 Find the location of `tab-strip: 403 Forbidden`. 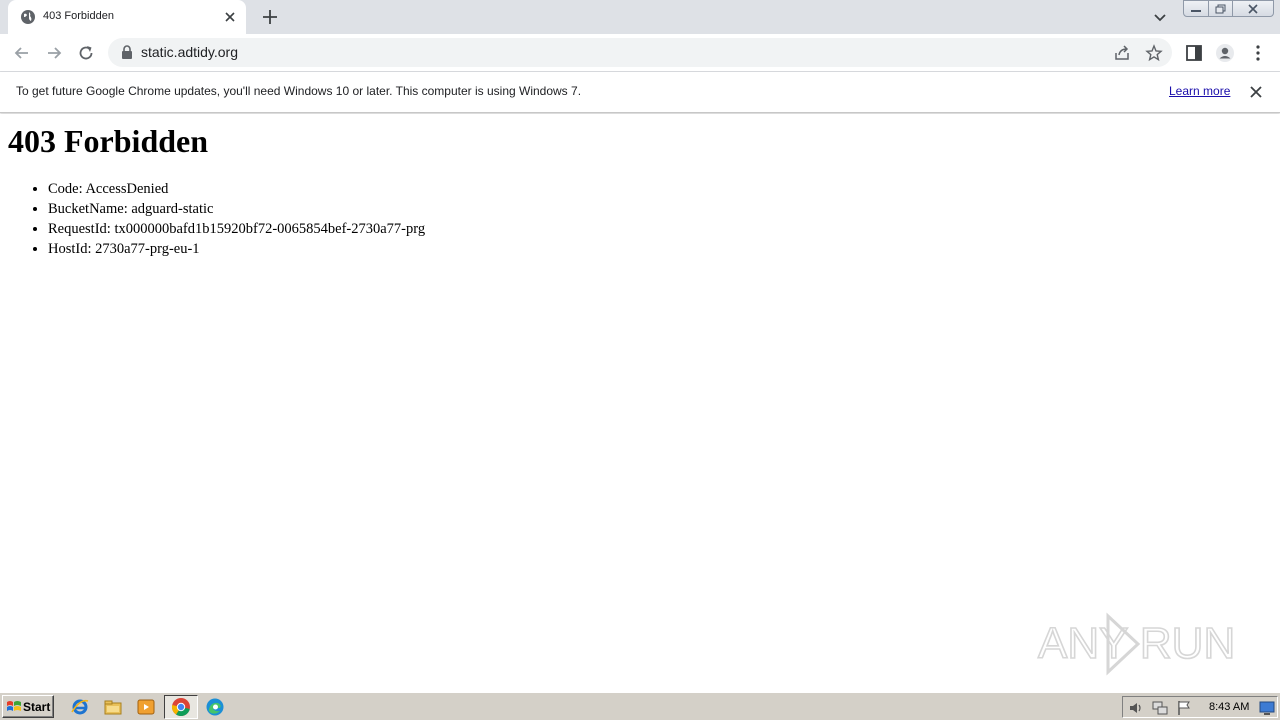

tab-strip: 403 Forbidden is located at coordinates (640, 17).